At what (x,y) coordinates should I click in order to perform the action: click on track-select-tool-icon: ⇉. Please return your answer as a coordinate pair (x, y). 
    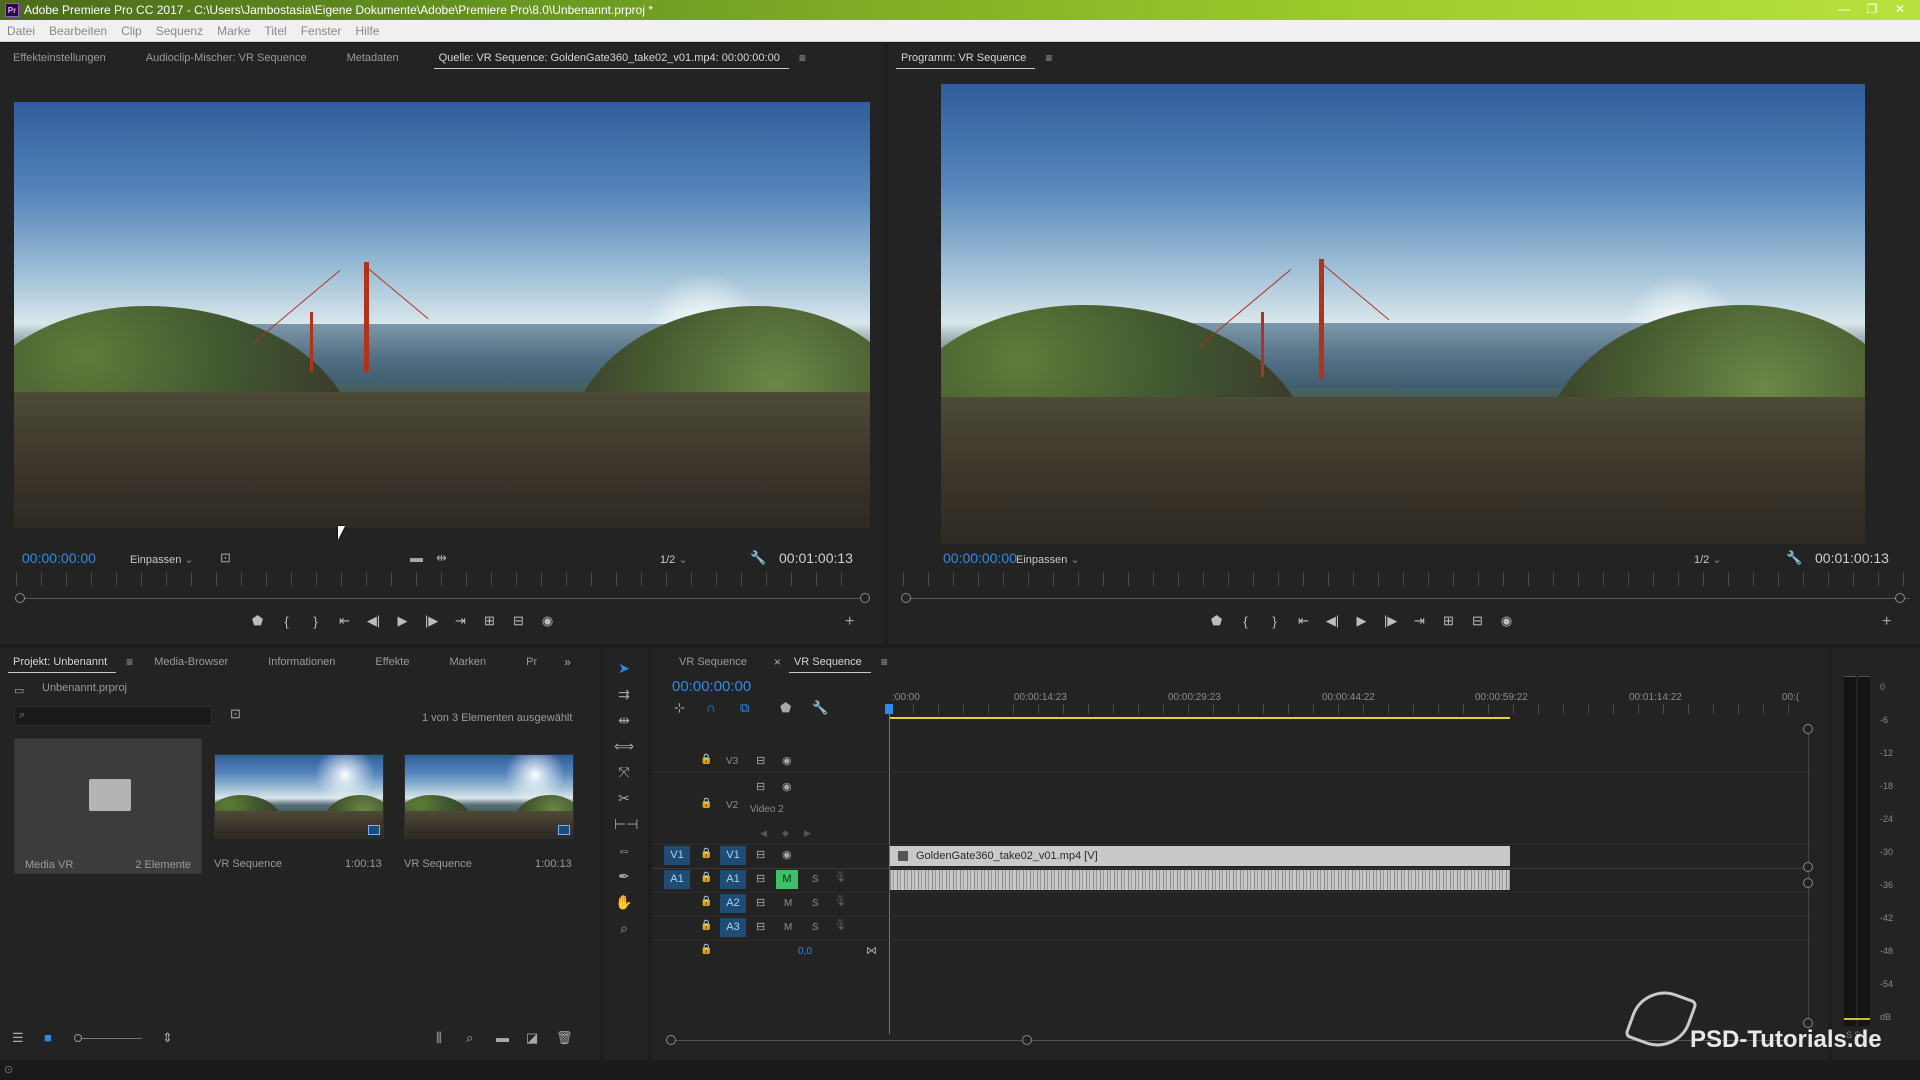
    Looking at the image, I should click on (624, 694).